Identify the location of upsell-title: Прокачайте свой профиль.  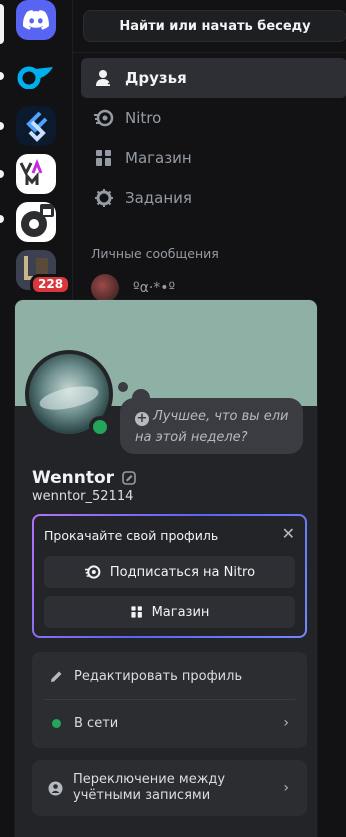
(131, 535).